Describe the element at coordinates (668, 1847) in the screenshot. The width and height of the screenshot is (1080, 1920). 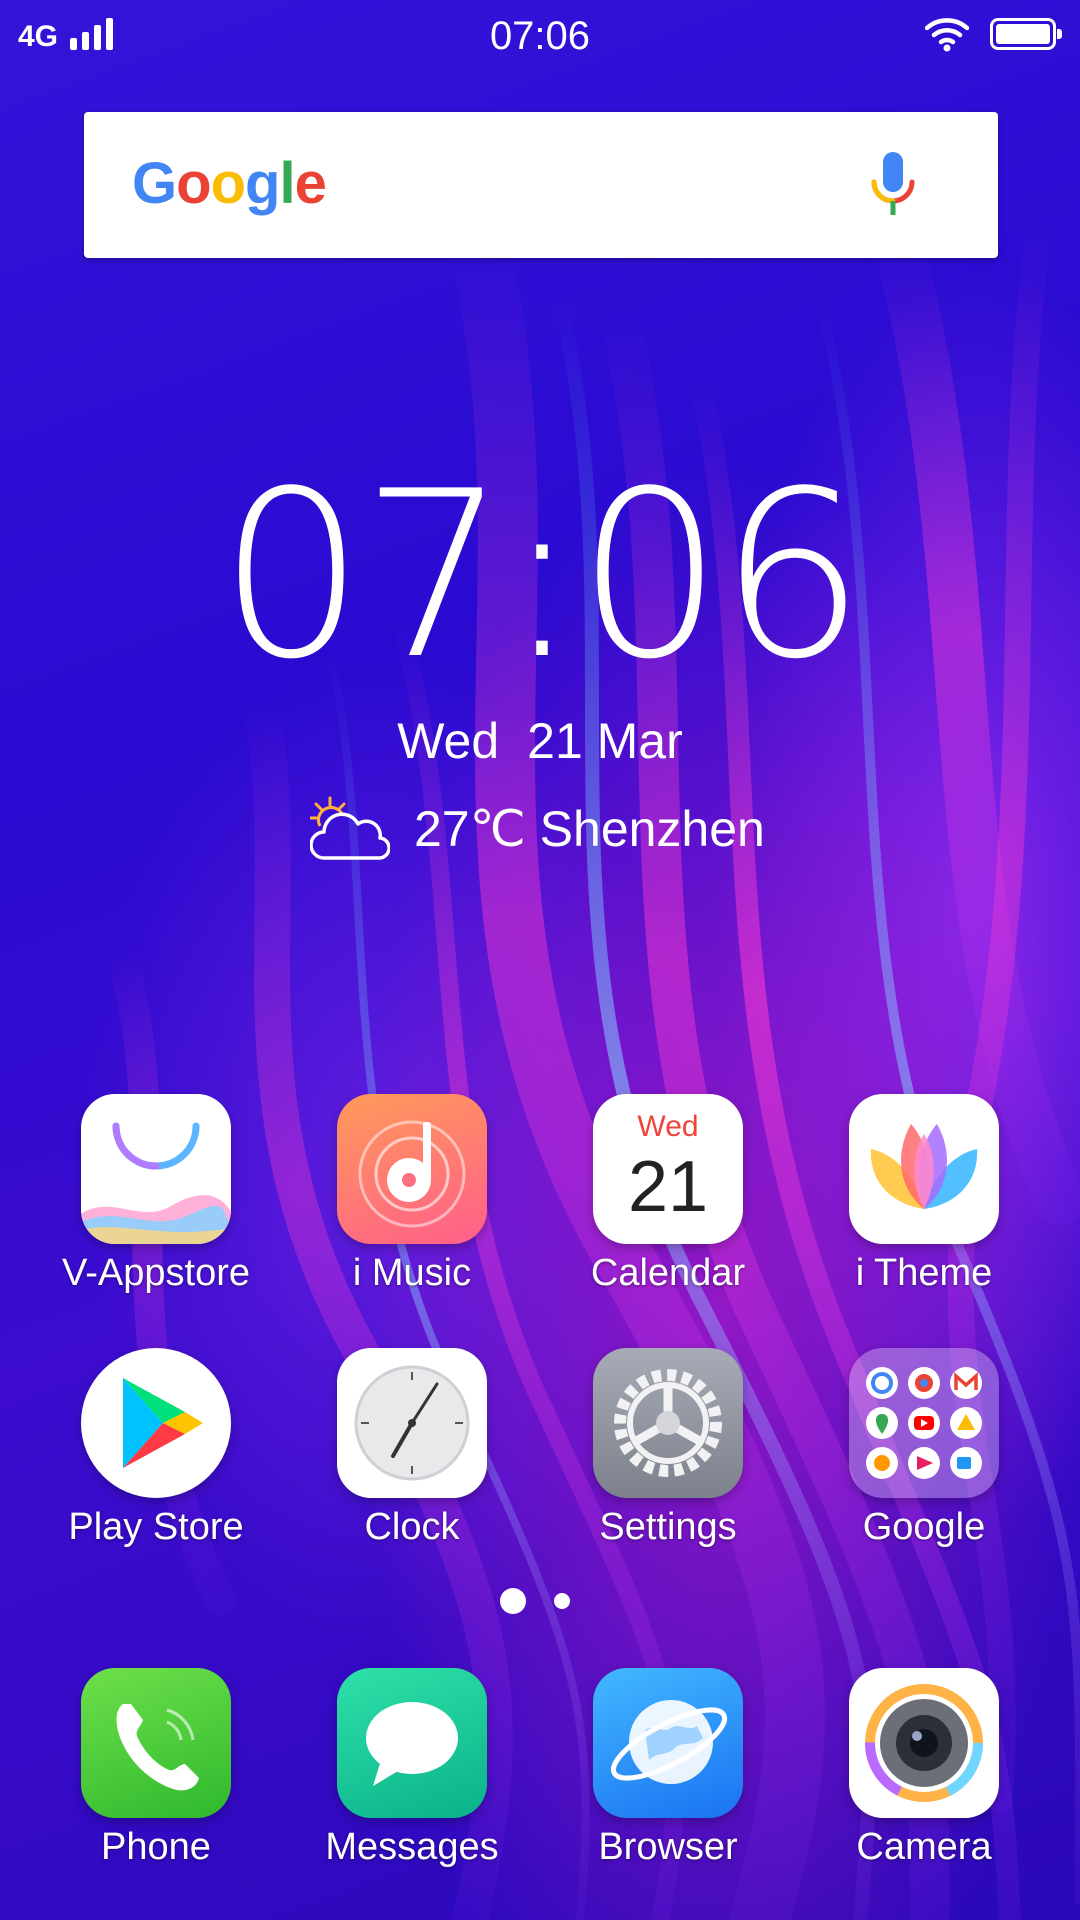
I see `app-label: Browser` at that location.